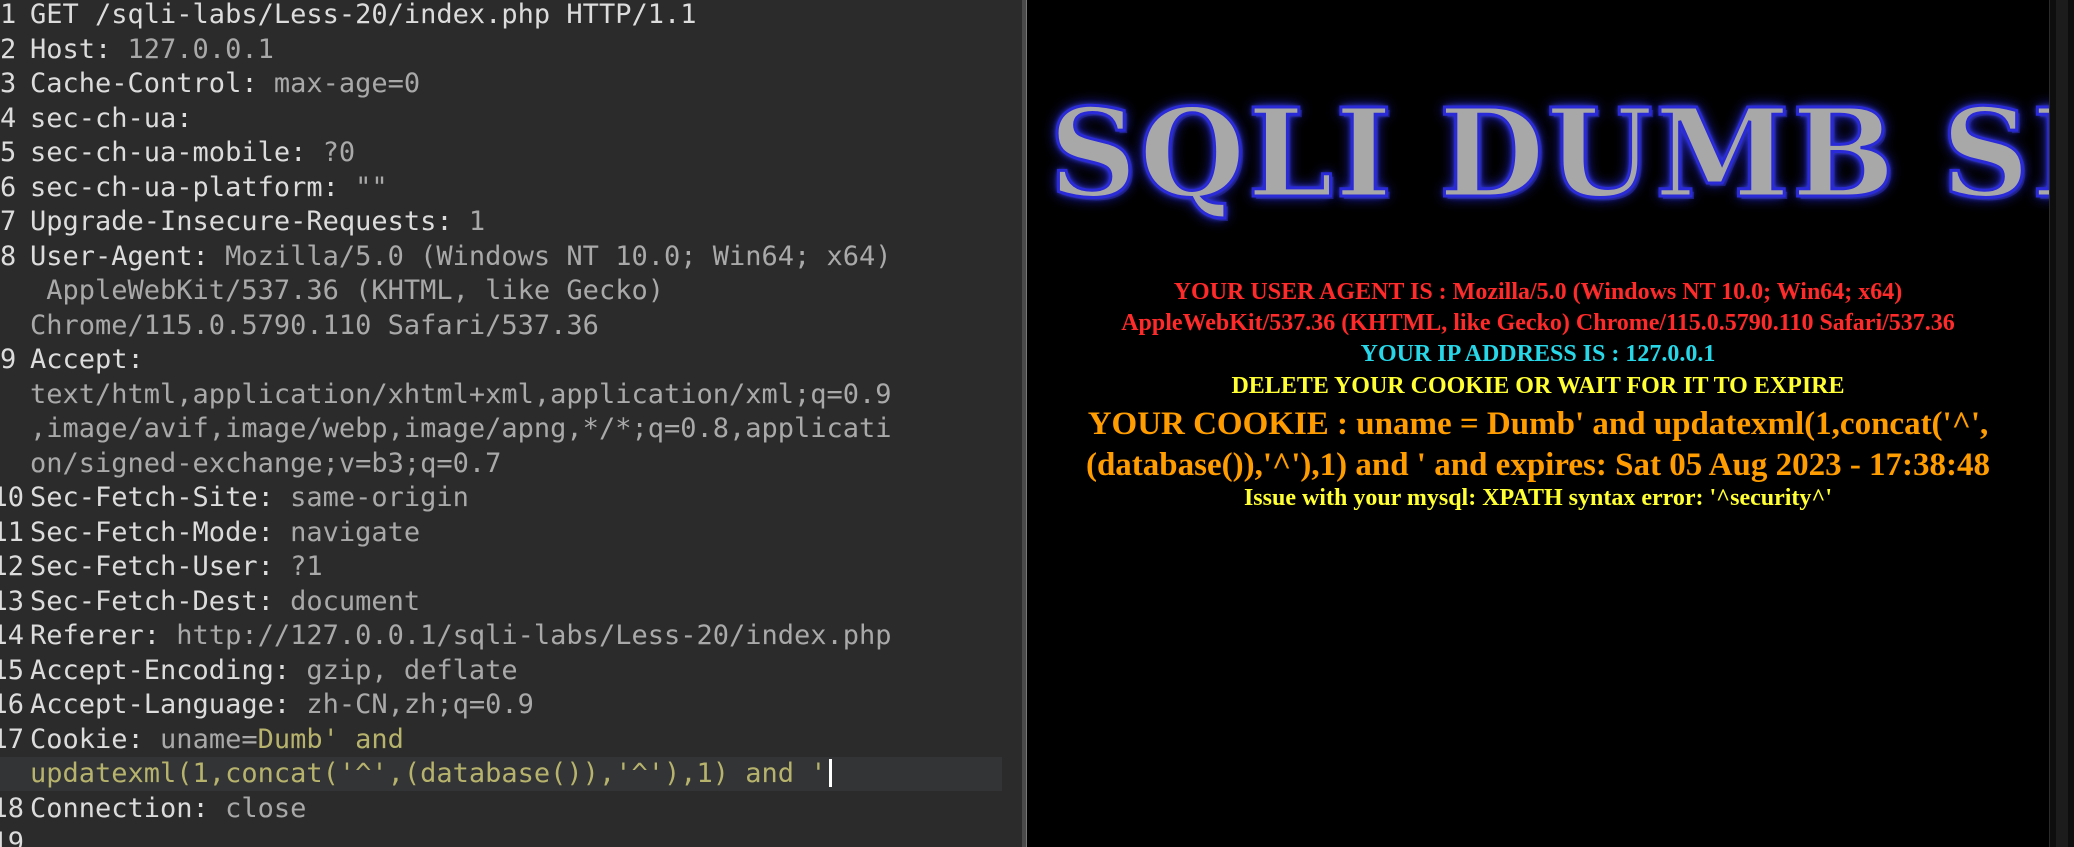 This screenshot has width=2074, height=847. I want to click on request-line: 5 sec-ch-ua-mobile: ?0, so click(501, 153).